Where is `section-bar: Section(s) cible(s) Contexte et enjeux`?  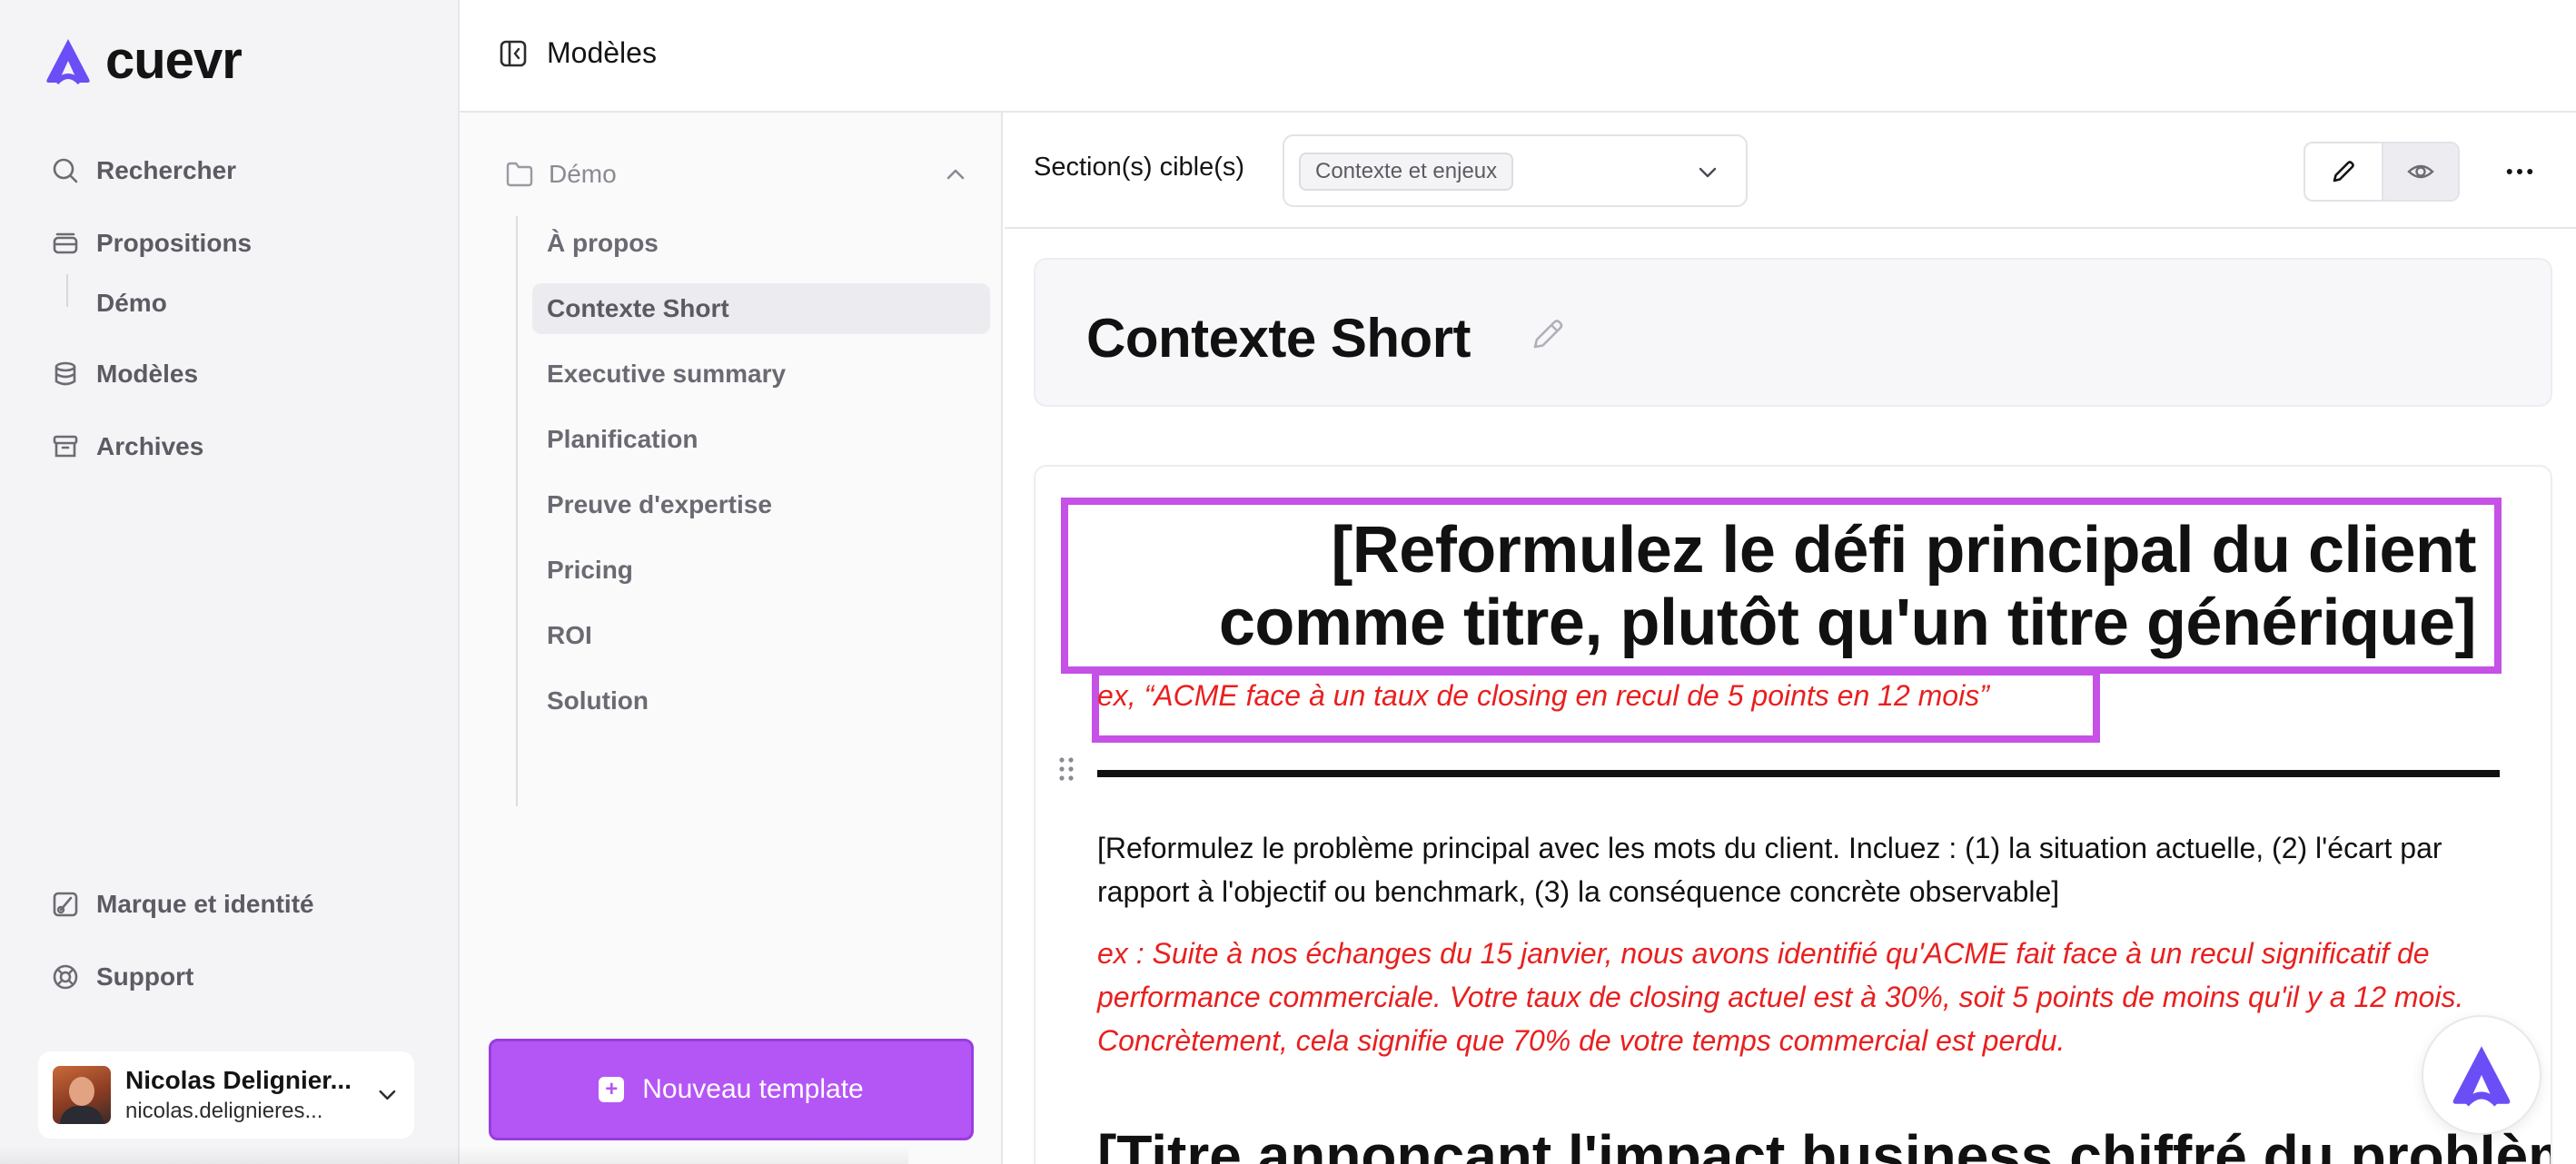 section-bar: Section(s) cible(s) Contexte et enjeux is located at coordinates (1790, 171).